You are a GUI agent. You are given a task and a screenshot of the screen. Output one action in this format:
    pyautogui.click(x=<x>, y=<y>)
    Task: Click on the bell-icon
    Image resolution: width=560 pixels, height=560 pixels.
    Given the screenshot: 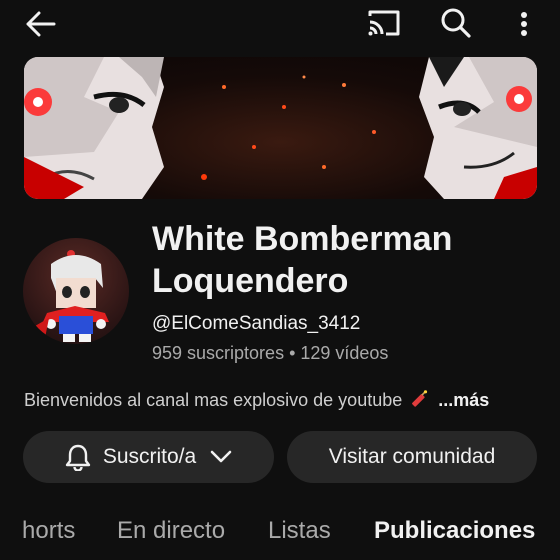 What is the action you would take?
    pyautogui.click(x=78, y=457)
    